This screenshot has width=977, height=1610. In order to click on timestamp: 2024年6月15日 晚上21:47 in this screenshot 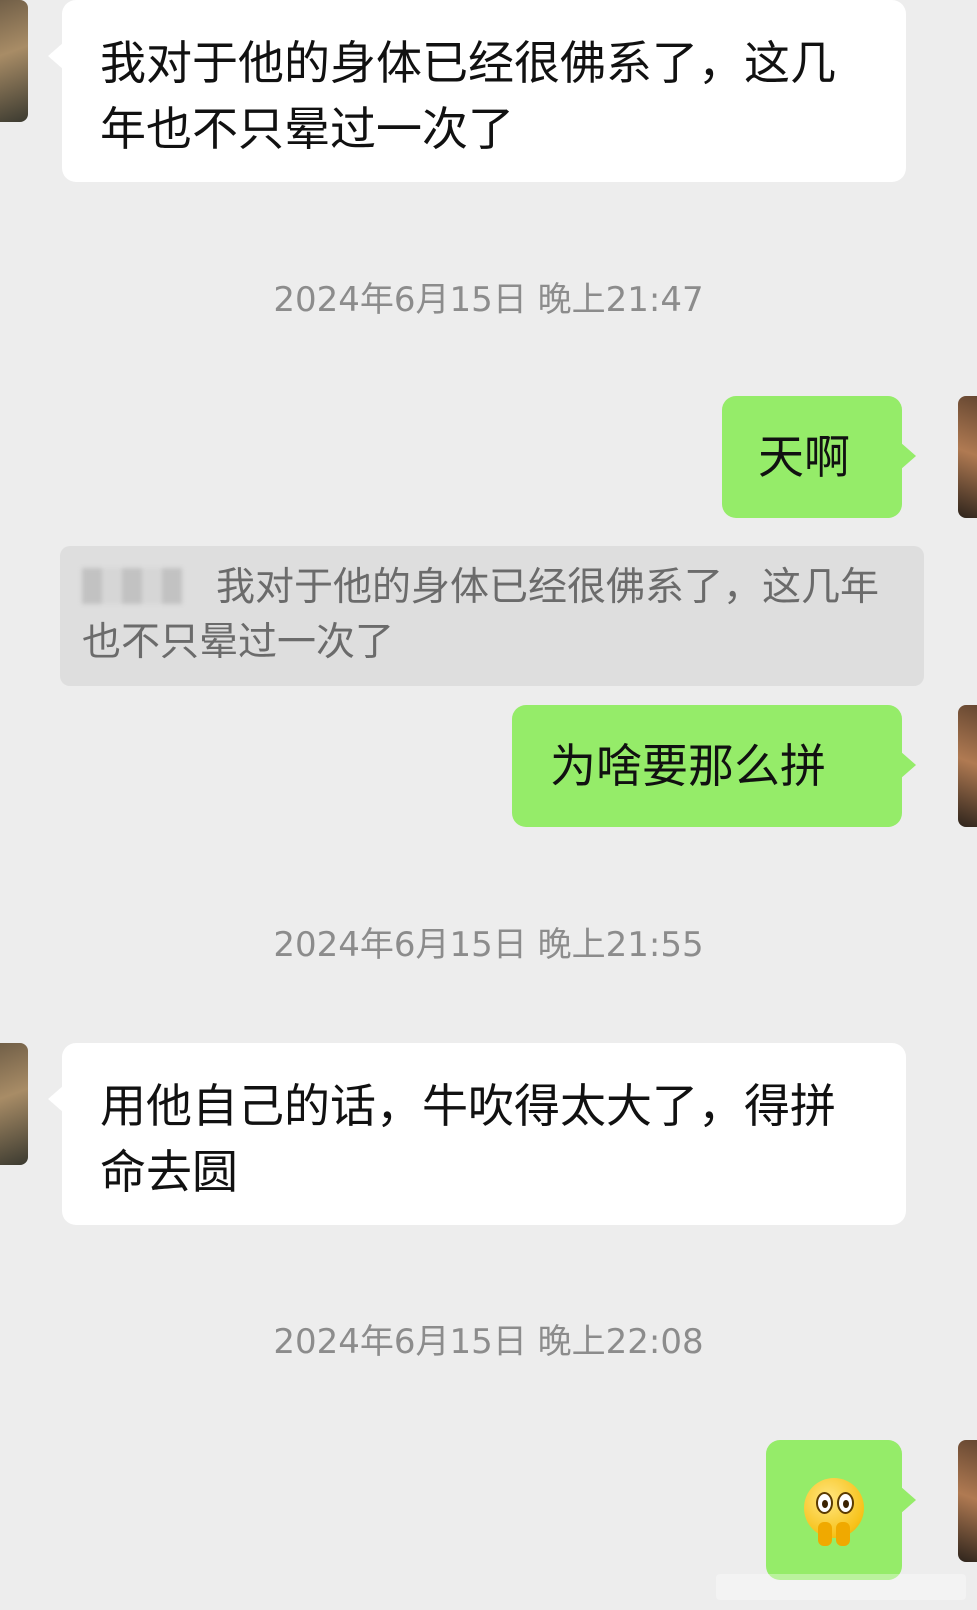, I will do `click(488, 300)`.